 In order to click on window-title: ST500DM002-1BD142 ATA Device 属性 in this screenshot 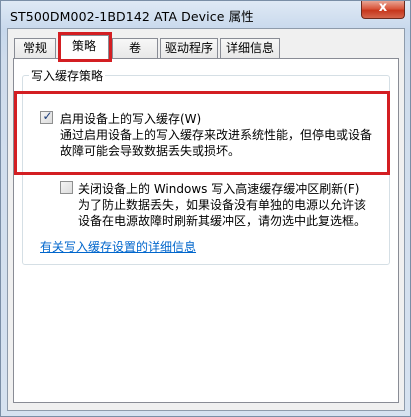, I will do `click(132, 16)`.